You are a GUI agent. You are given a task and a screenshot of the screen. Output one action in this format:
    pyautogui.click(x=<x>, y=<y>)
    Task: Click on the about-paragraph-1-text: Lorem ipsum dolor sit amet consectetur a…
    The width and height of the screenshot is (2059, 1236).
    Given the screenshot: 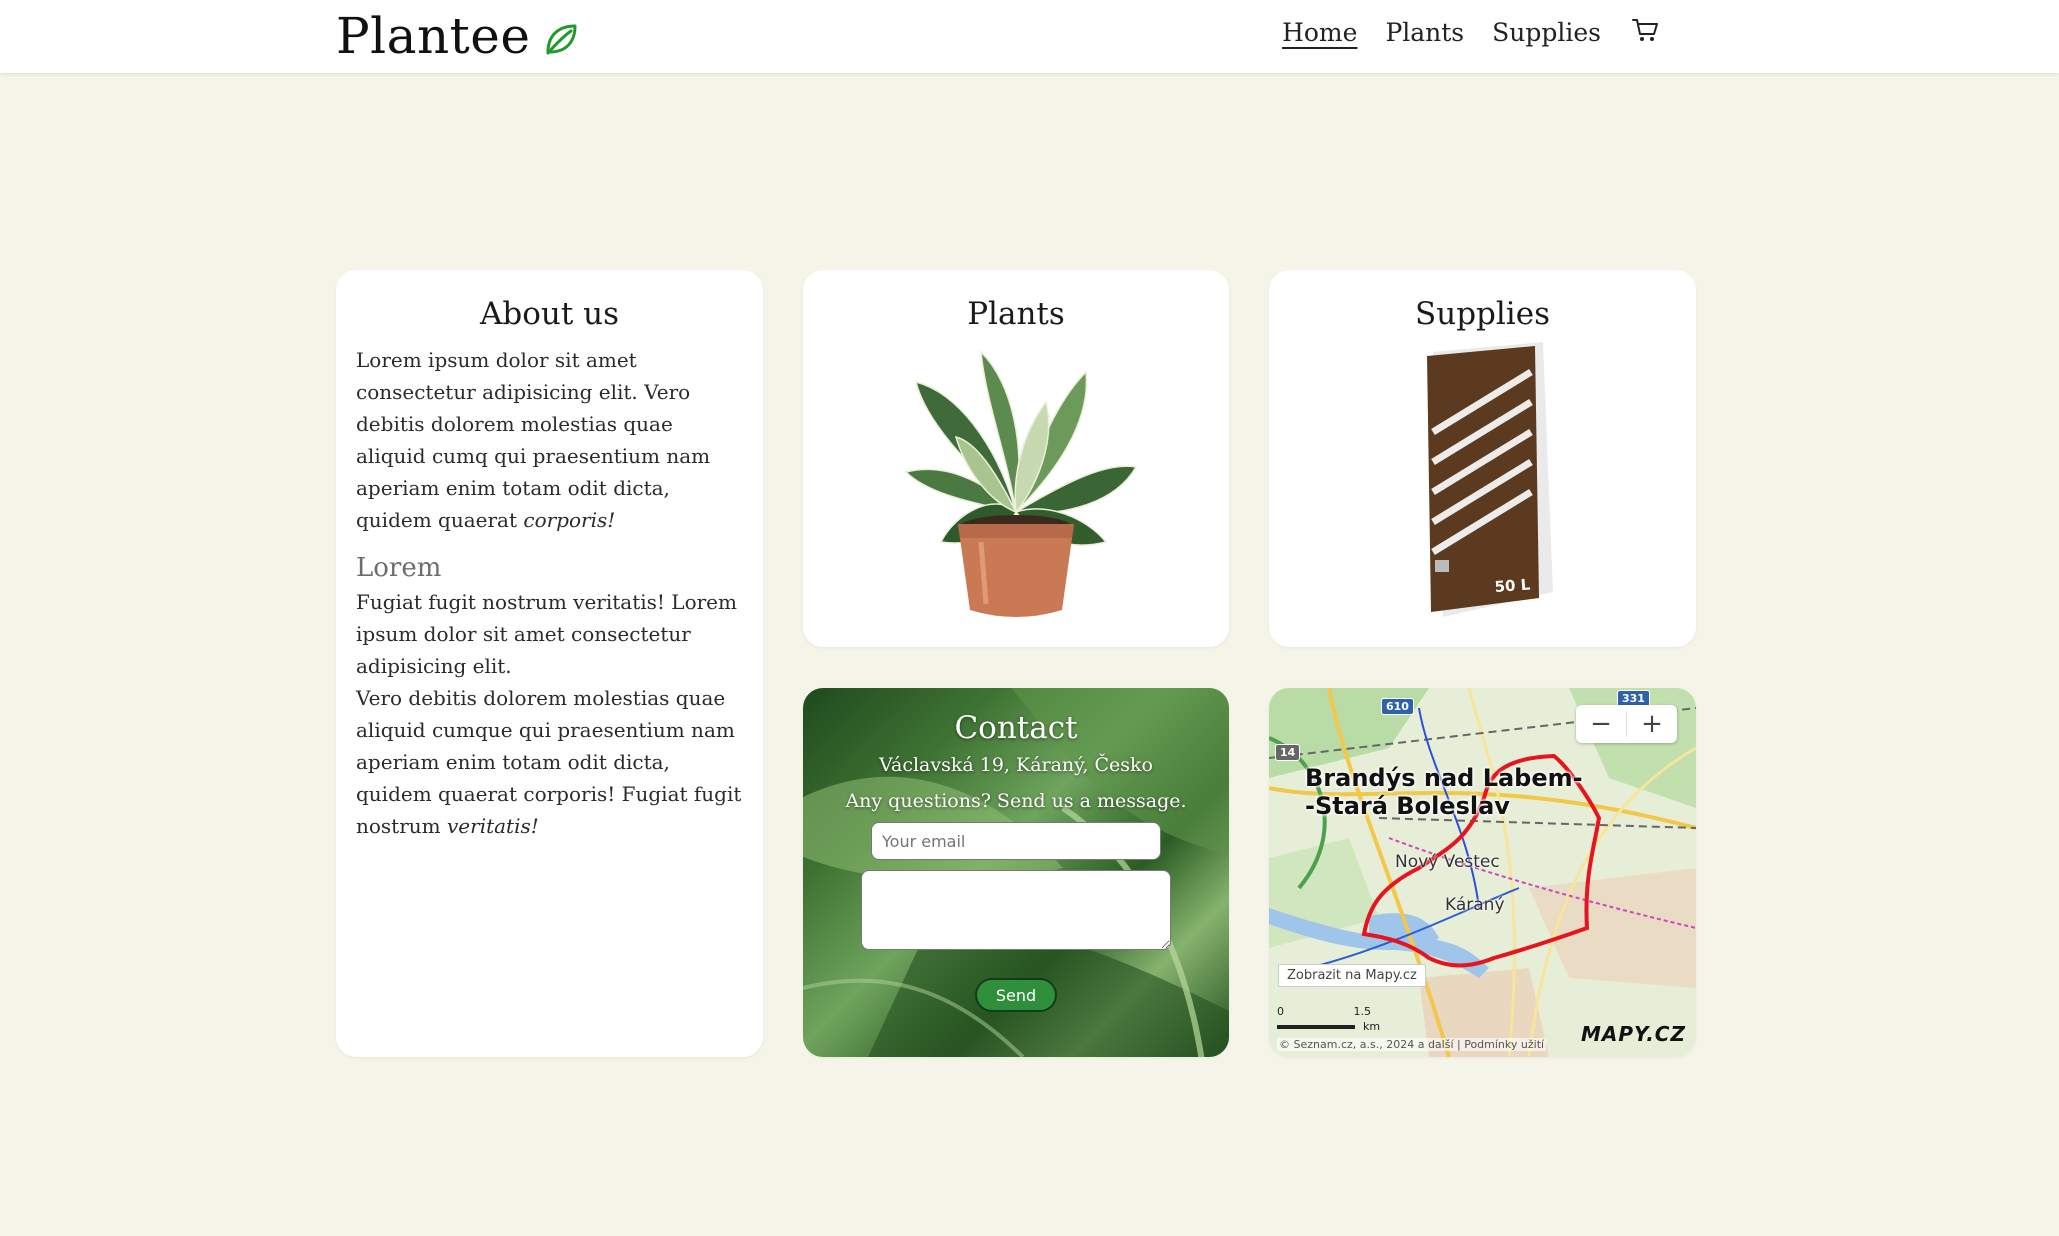 What is the action you would take?
    pyautogui.click(x=533, y=440)
    